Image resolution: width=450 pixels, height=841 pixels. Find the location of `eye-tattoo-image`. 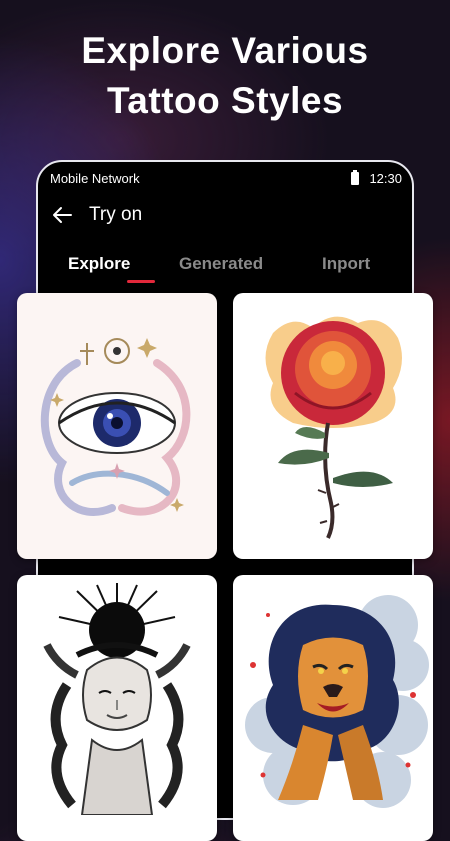

eye-tattoo-image is located at coordinates (115, 427).